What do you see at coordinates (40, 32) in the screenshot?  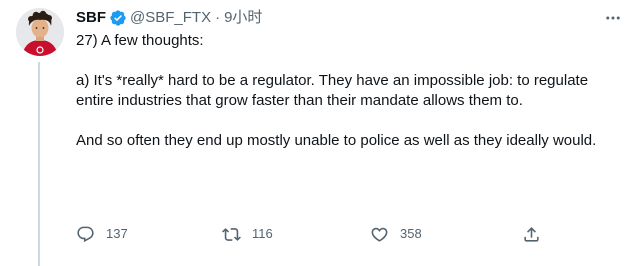 I see `avatar` at bounding box center [40, 32].